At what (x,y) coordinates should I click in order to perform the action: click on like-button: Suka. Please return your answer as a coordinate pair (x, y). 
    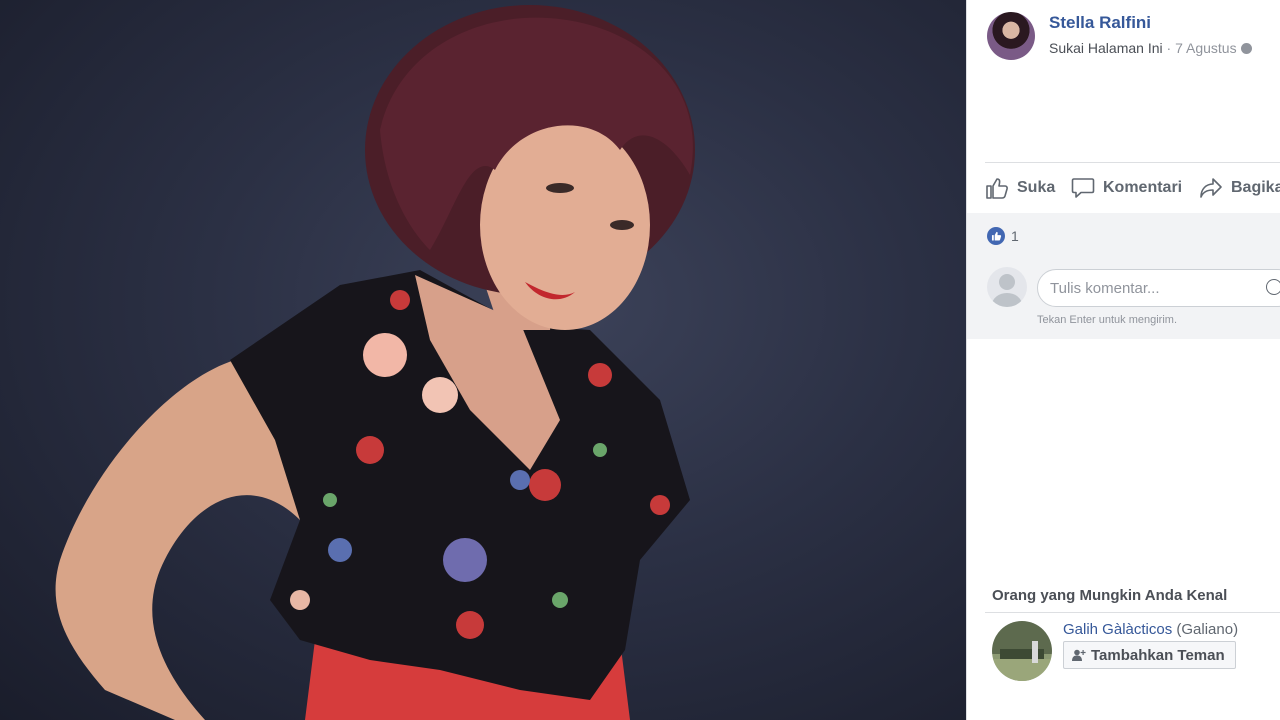
    Looking at the image, I should click on (1020, 188).